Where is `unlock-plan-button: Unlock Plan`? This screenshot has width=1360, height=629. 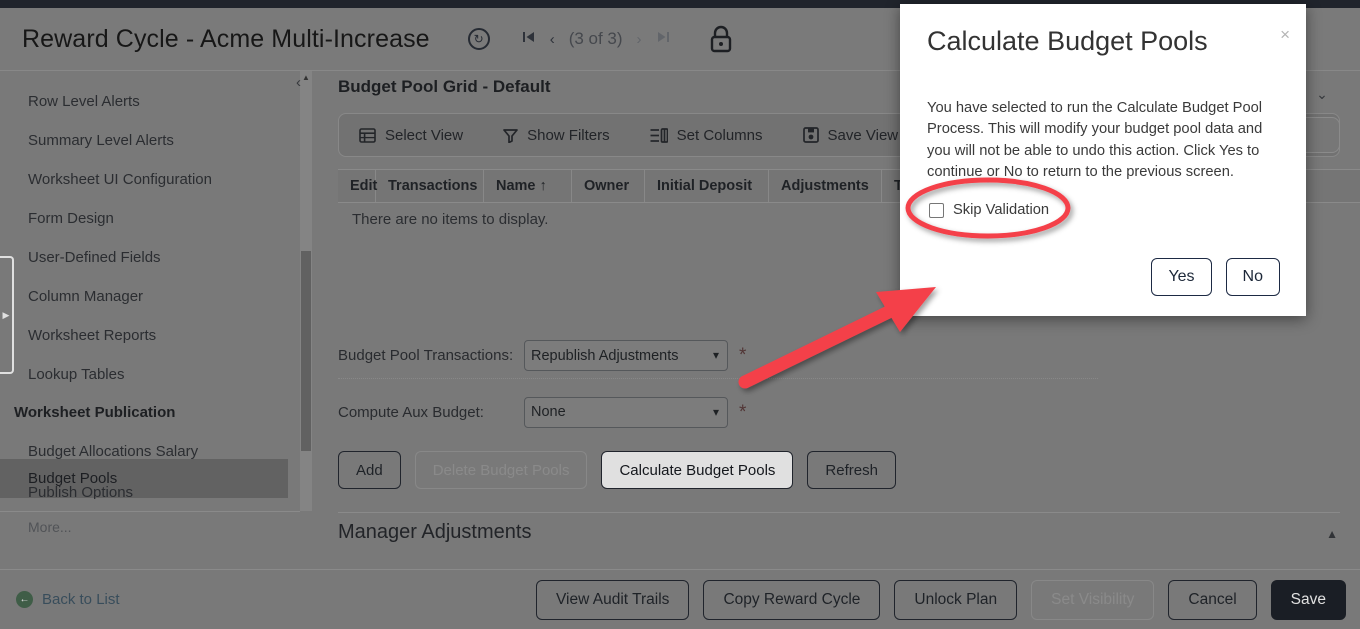 unlock-plan-button: Unlock Plan is located at coordinates (956, 599).